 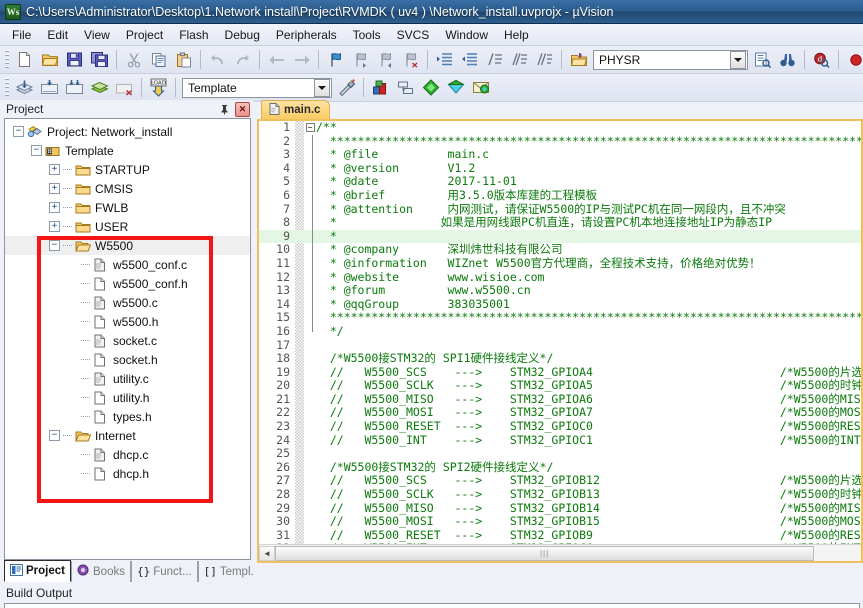 I want to click on pack-installer-icon, so click(x=430, y=87).